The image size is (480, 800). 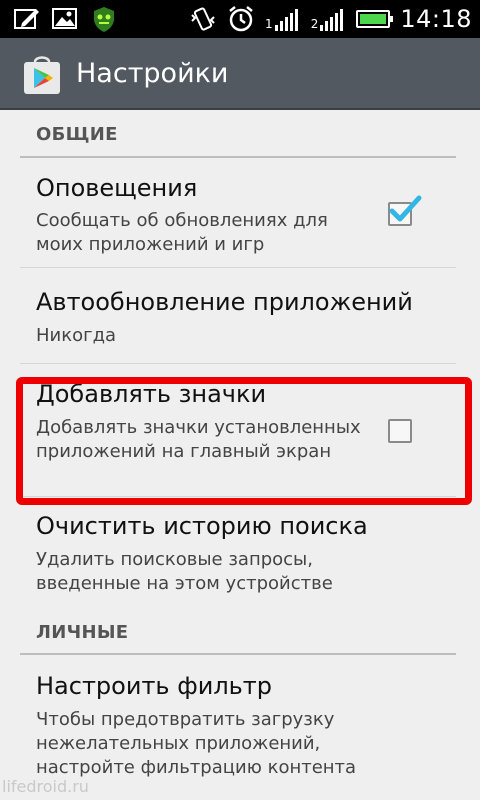 I want to click on android-robot-icon, so click(x=104, y=19).